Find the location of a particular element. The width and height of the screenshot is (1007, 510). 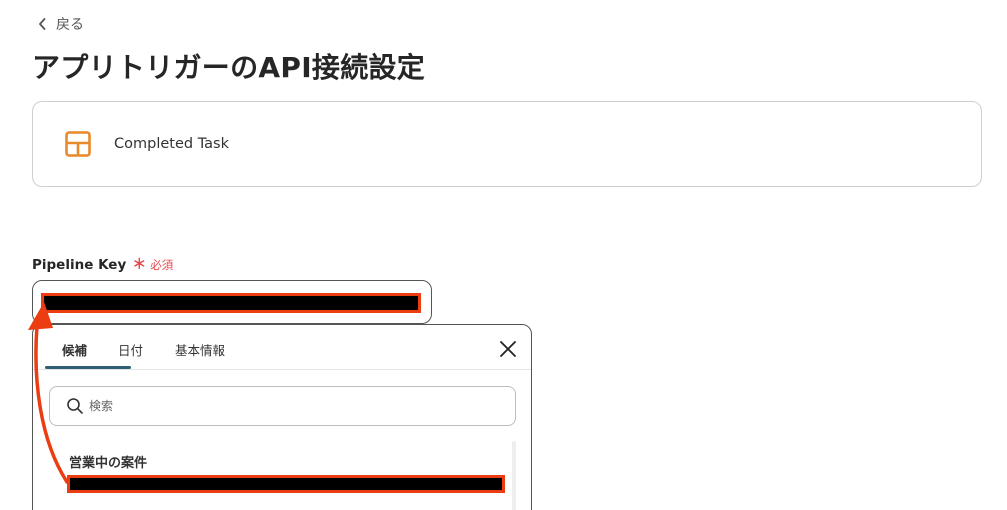

redacted-value is located at coordinates (231, 303).